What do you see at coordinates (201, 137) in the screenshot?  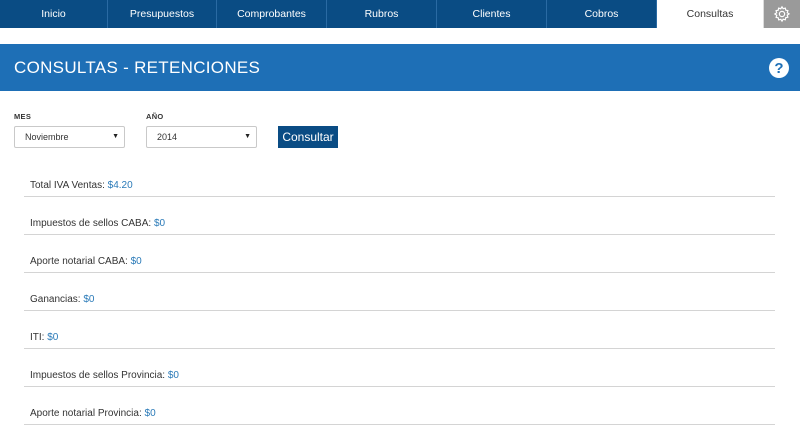 I see `anio-select: 2014 ▼` at bounding box center [201, 137].